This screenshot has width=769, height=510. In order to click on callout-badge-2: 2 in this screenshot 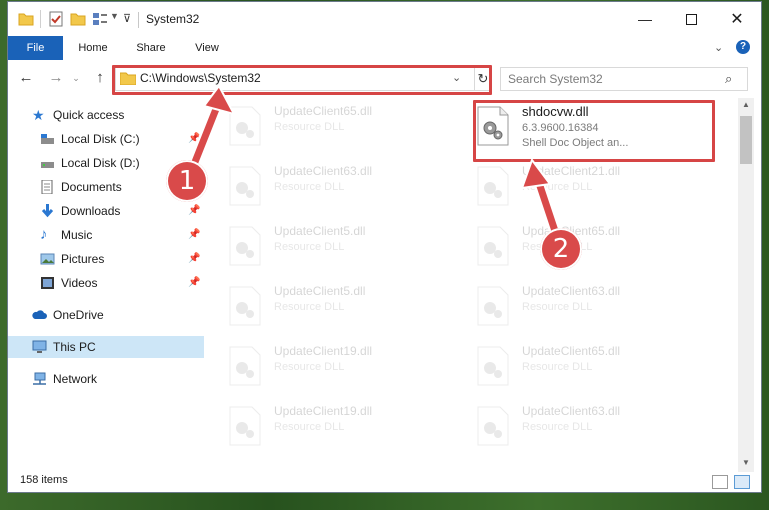, I will do `click(561, 249)`.